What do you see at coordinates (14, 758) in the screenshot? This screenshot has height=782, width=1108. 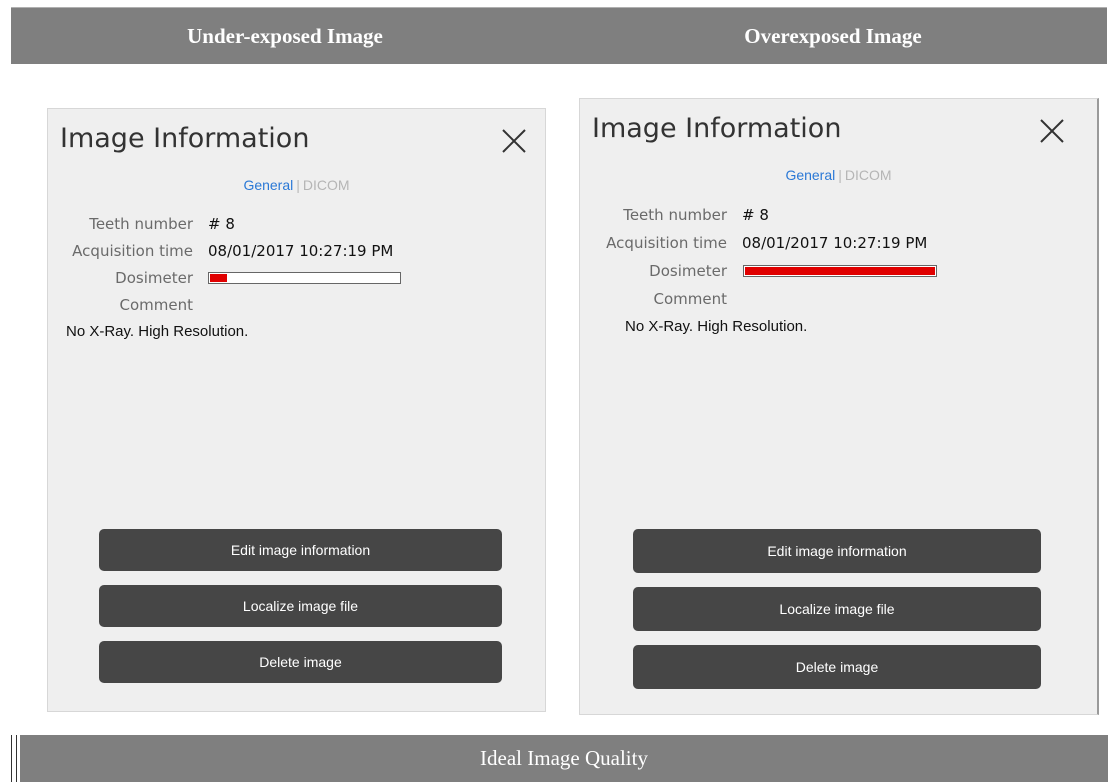 I see `footer-edge-lines` at bounding box center [14, 758].